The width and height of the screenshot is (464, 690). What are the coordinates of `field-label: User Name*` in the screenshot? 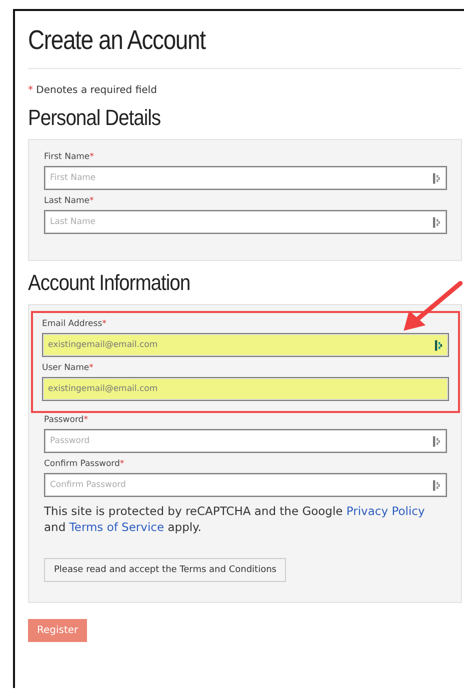 It's located at (68, 368).